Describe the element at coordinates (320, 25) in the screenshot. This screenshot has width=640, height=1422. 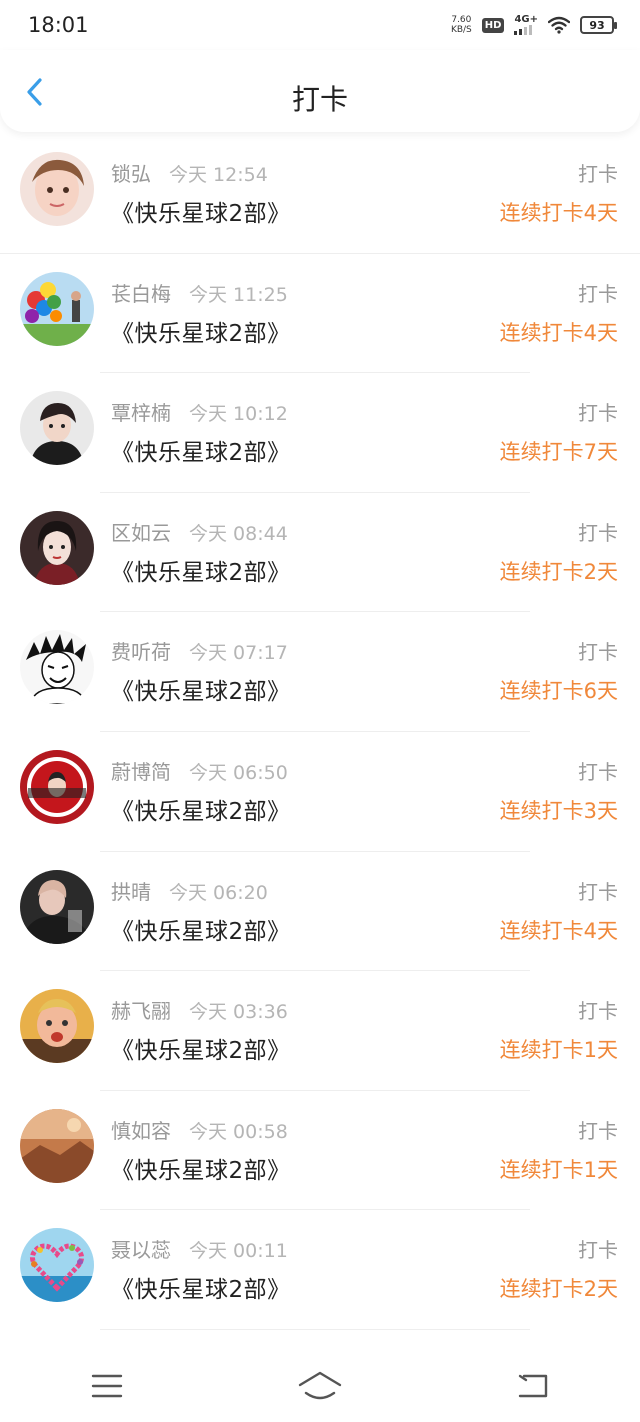
I see `status-bar: 18:01 7.60 KB/S HD 4G+ 93` at that location.